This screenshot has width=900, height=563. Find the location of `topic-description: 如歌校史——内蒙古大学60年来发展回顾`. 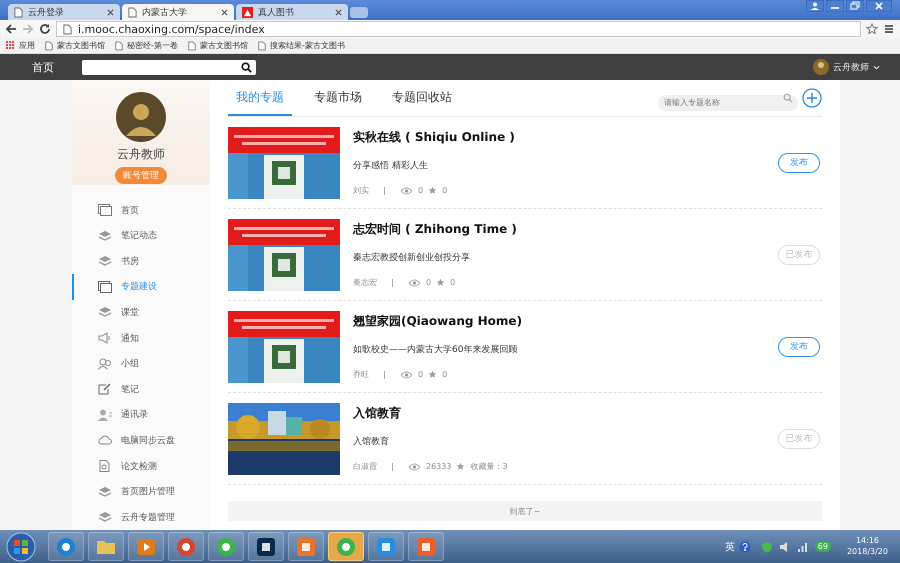

topic-description: 如歌校史——内蒙古大学60年来发展回顾 is located at coordinates (435, 350).